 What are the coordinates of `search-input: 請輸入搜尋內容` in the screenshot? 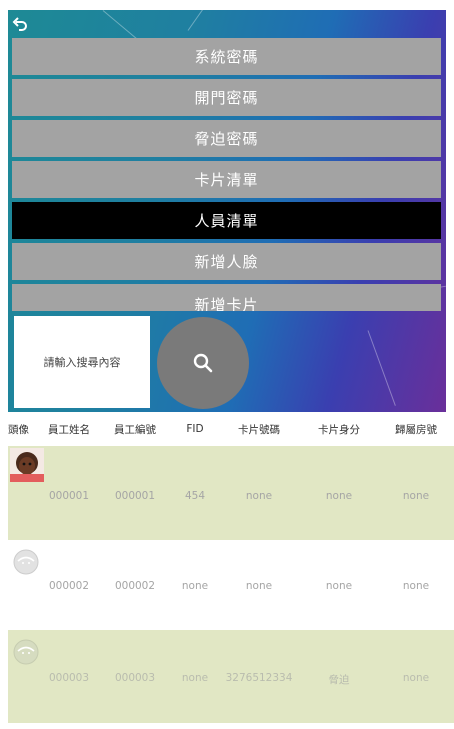 It's located at (82, 362).